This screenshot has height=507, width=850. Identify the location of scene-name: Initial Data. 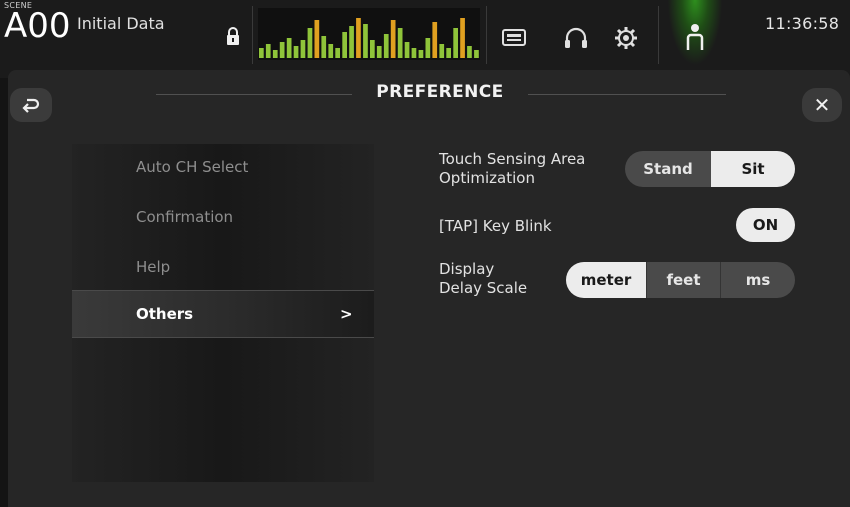
(121, 23).